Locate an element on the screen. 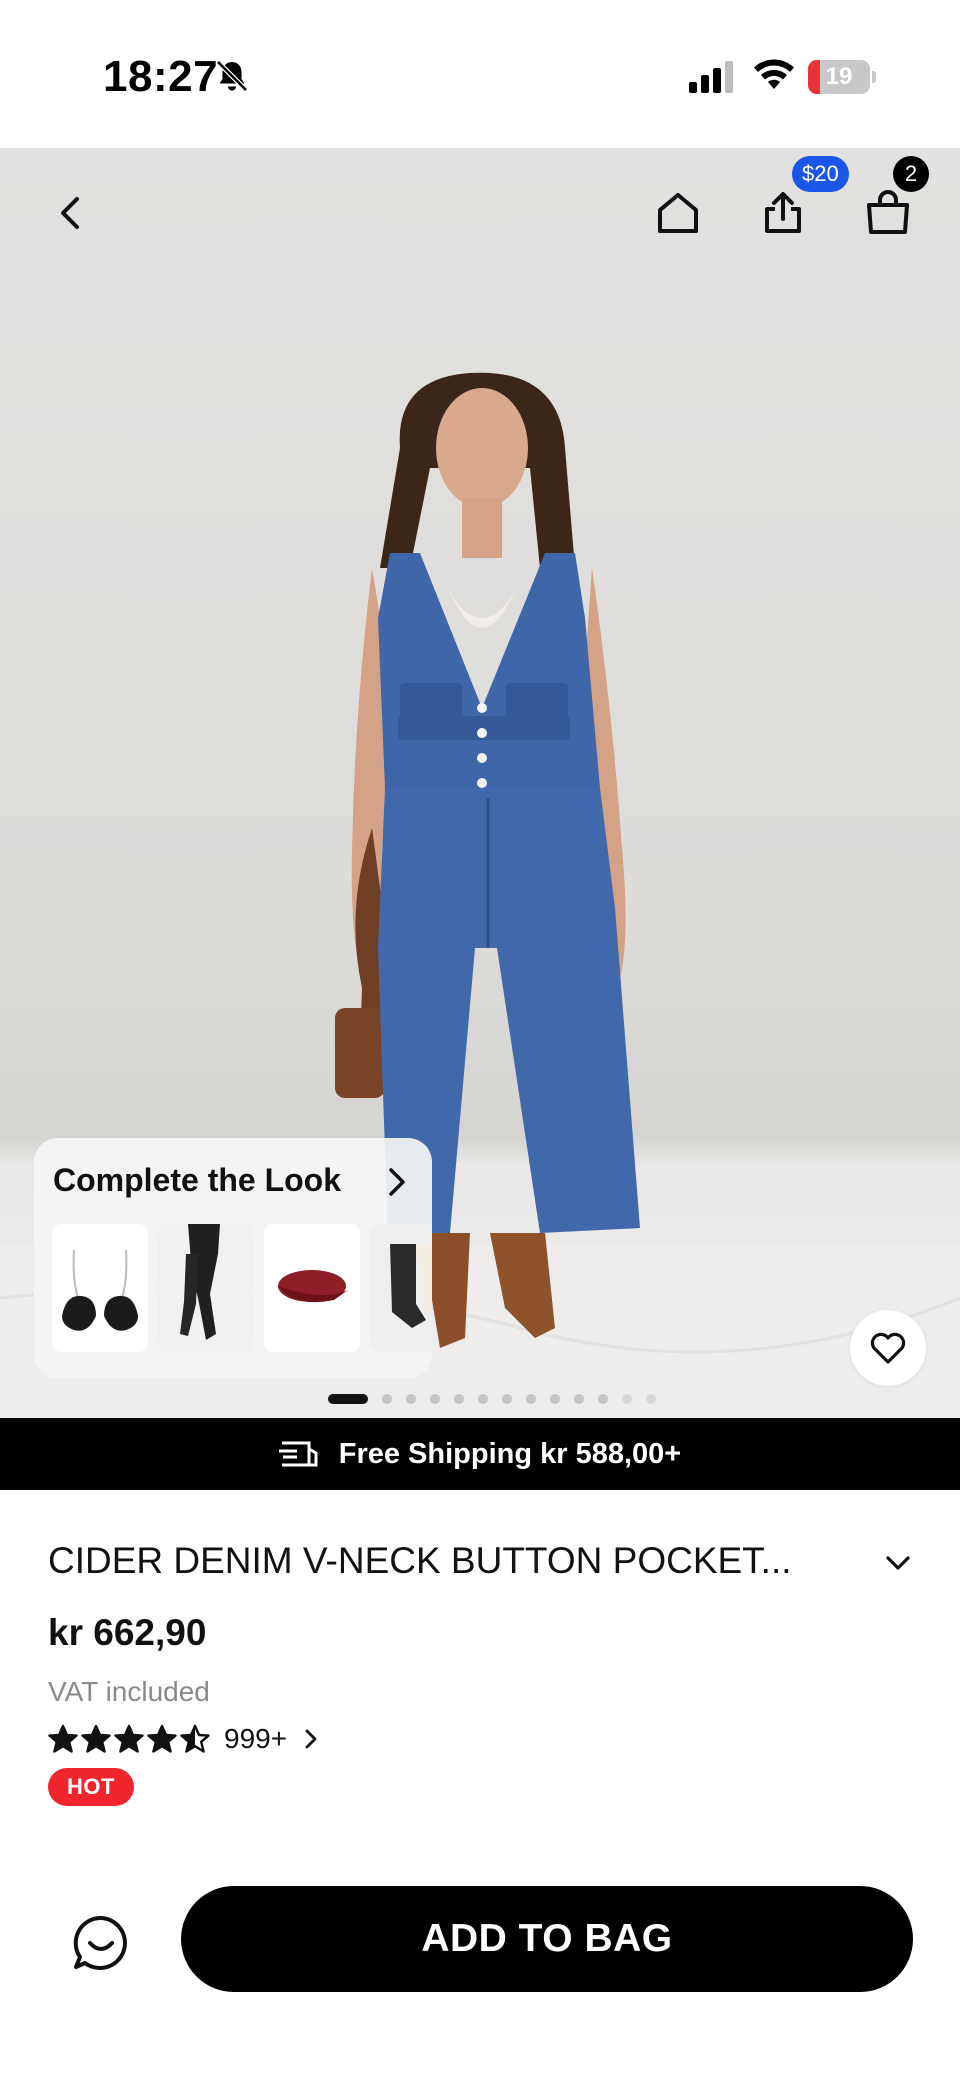 The width and height of the screenshot is (960, 2087). product-price: kr 662,90 is located at coordinates (127, 1632).